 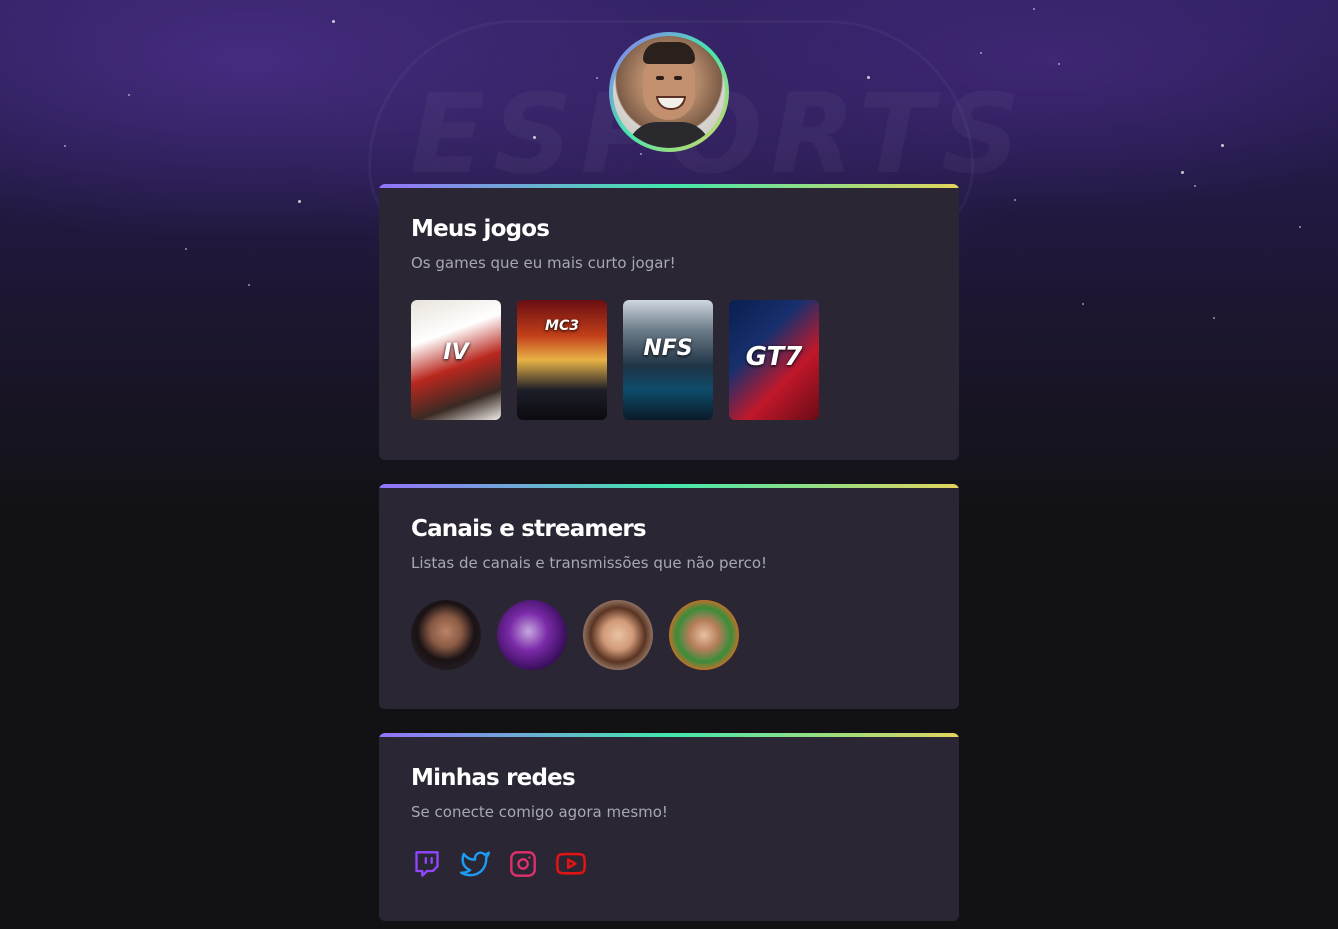 I want to click on social-links, so click(x=499, y=864).